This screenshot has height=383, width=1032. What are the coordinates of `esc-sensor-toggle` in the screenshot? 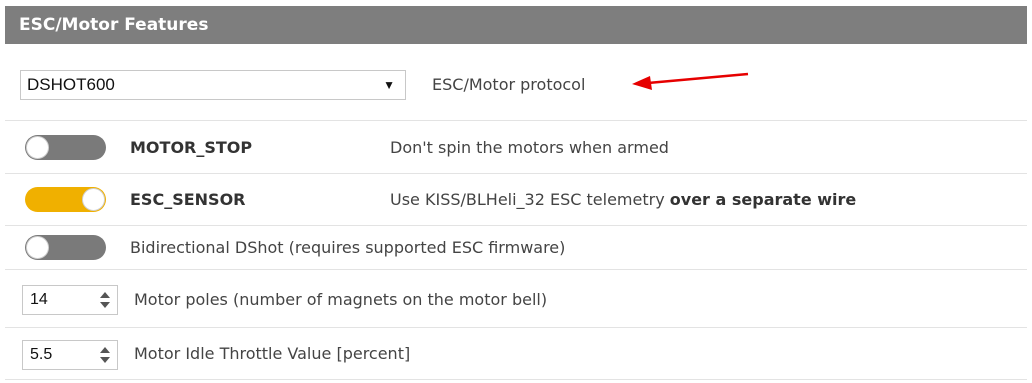 It's located at (65, 199).